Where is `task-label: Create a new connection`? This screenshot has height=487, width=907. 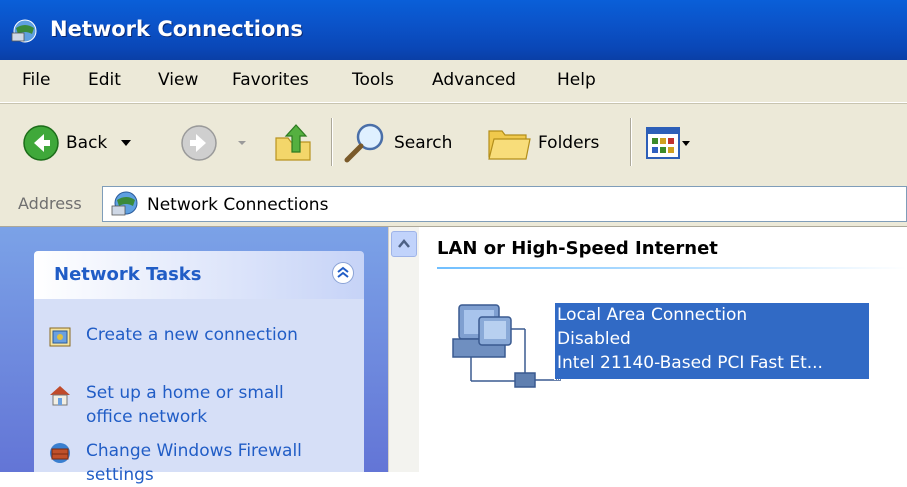 task-label: Create a new connection is located at coordinates (192, 335).